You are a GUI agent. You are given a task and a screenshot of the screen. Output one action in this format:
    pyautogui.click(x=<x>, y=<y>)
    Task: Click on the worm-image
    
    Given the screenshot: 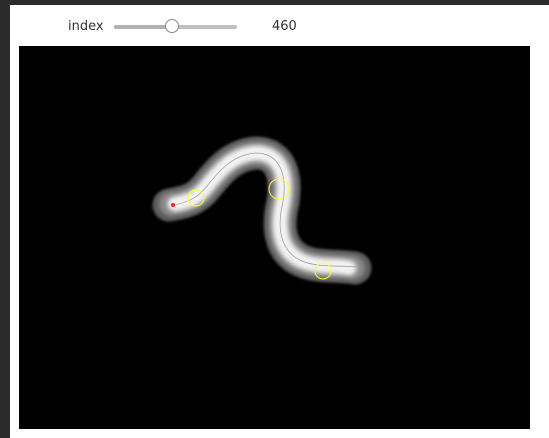 What is the action you would take?
    pyautogui.click(x=262, y=210)
    